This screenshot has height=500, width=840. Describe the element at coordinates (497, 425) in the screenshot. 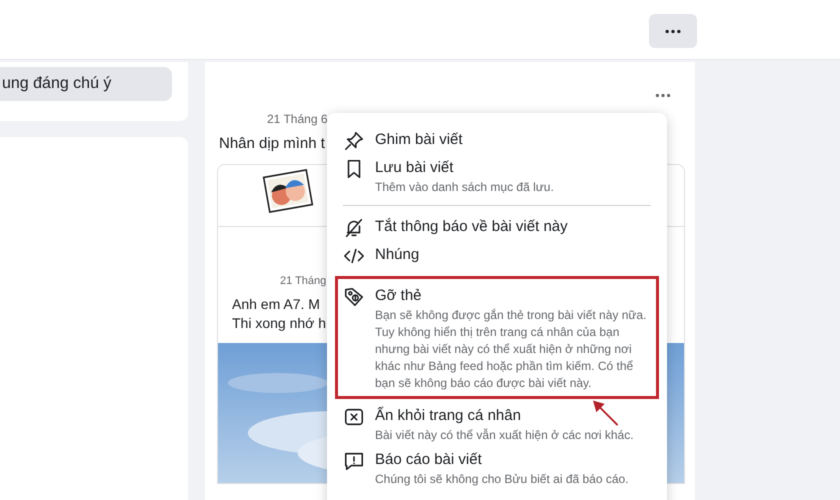

I see `menu-item: Ẩn khỏi trang cá nhân Bài viết này có thể vẫn xuất hiện ở các nơi khác.` at that location.